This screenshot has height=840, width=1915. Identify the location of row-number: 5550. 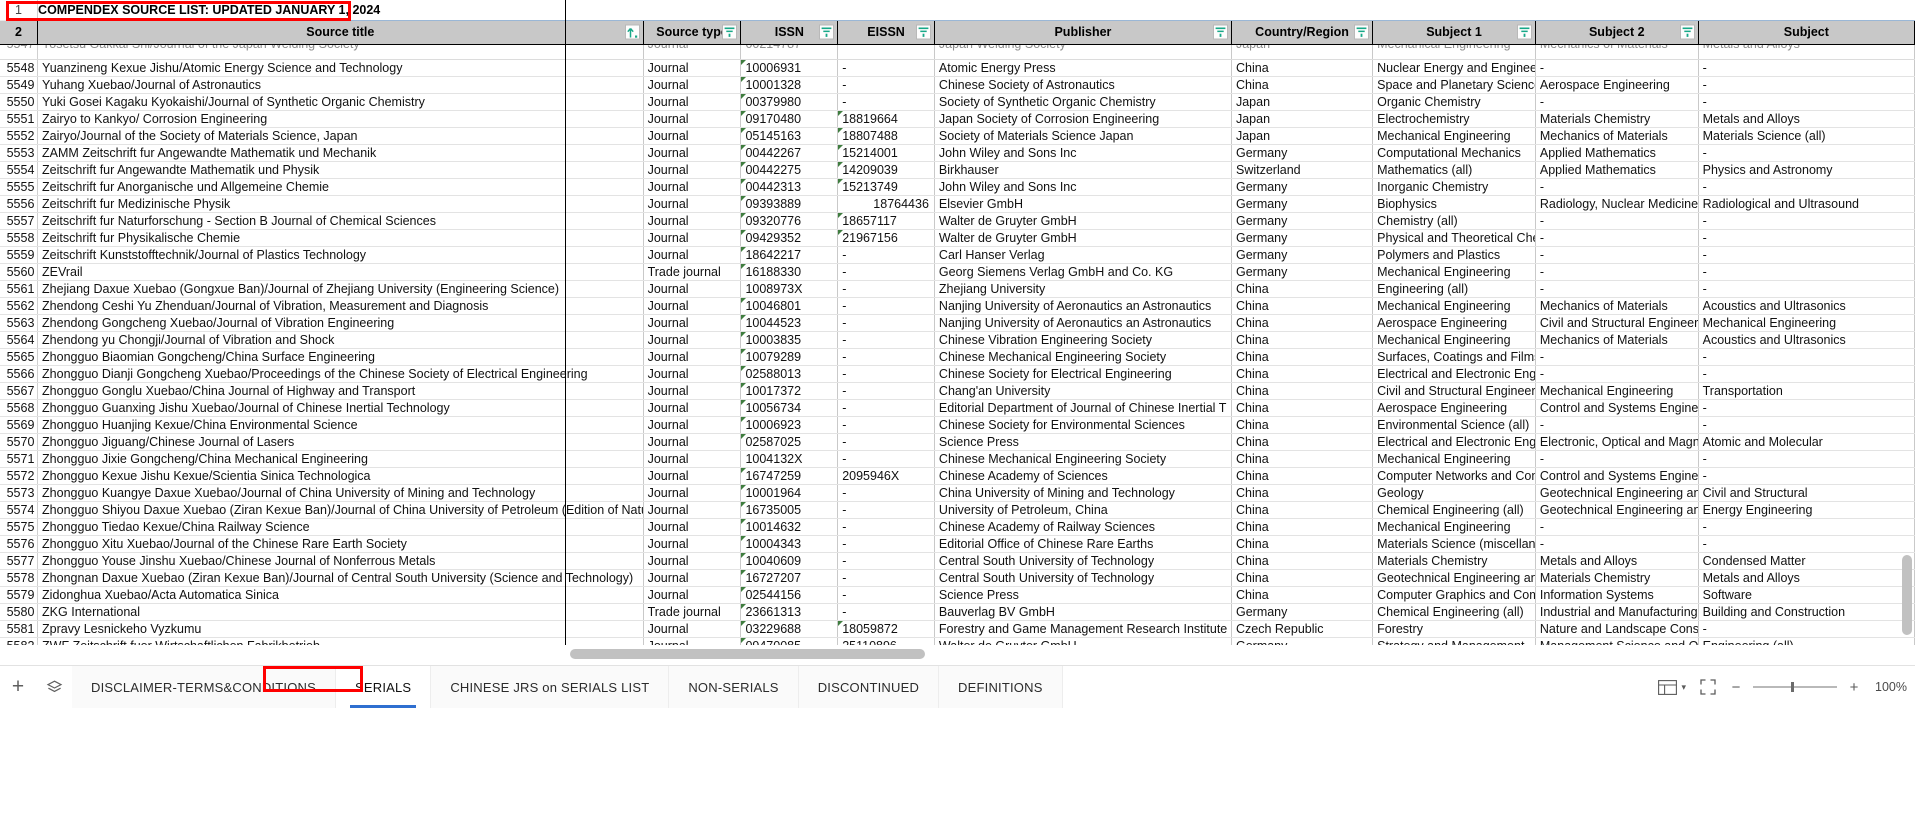
(19, 102).